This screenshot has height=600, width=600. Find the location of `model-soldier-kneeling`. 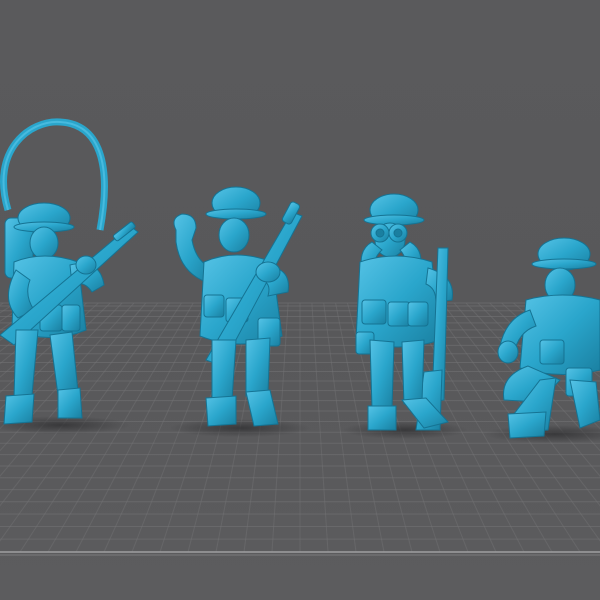

model-soldier-kneeling is located at coordinates (548, 338).